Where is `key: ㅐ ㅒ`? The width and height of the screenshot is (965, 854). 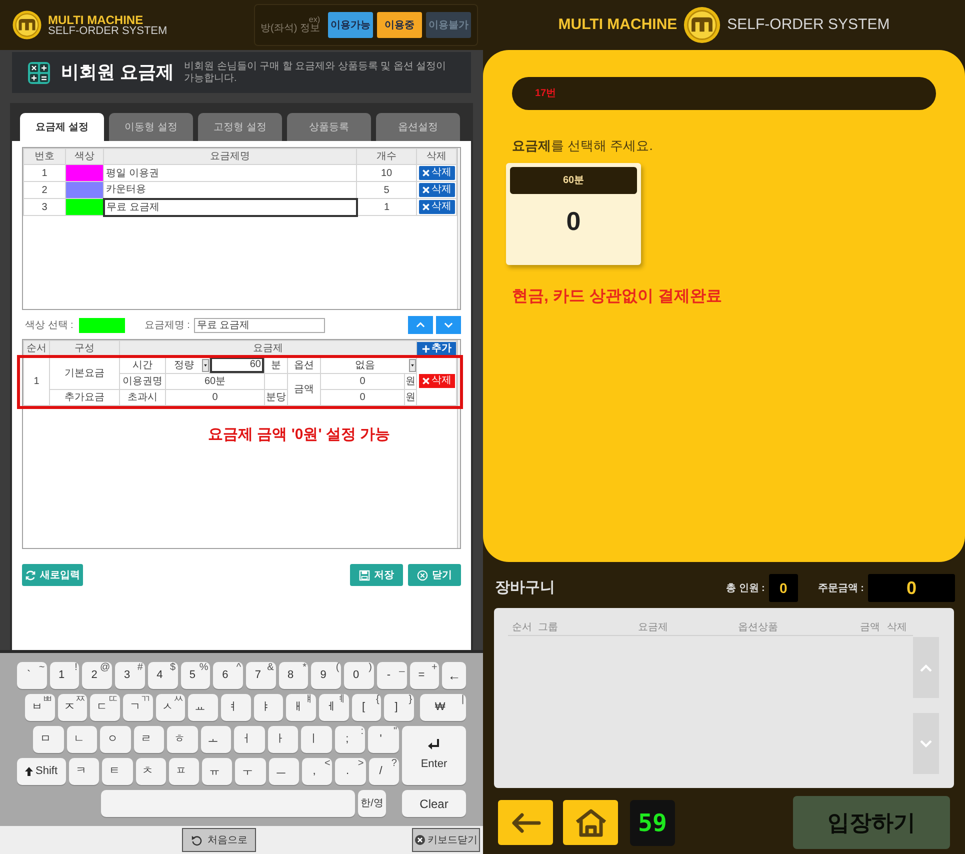
key: ㅐ ㅒ is located at coordinates (301, 707).